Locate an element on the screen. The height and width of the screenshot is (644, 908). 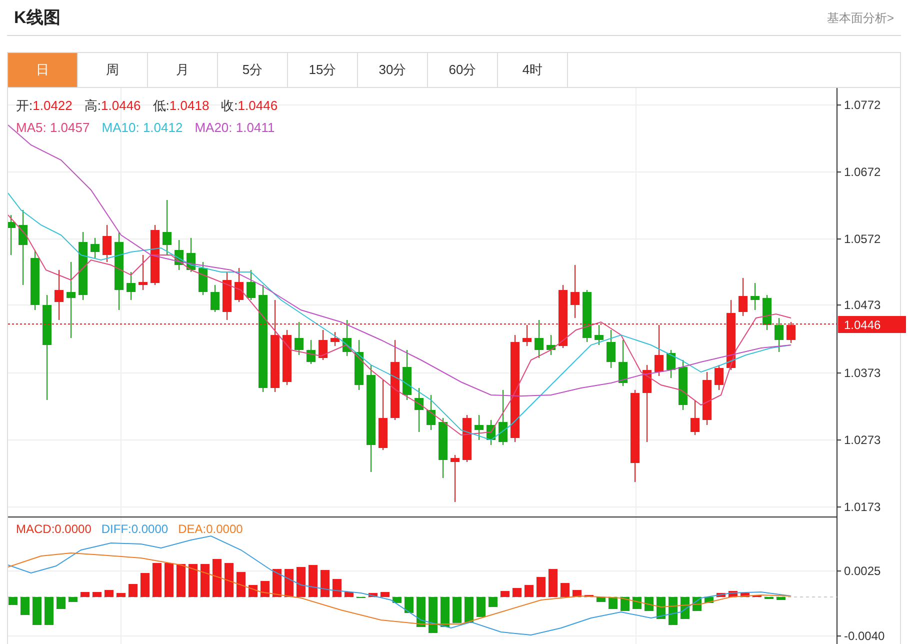
fundamental-analysis-link: 基本面分析> is located at coordinates (860, 17).